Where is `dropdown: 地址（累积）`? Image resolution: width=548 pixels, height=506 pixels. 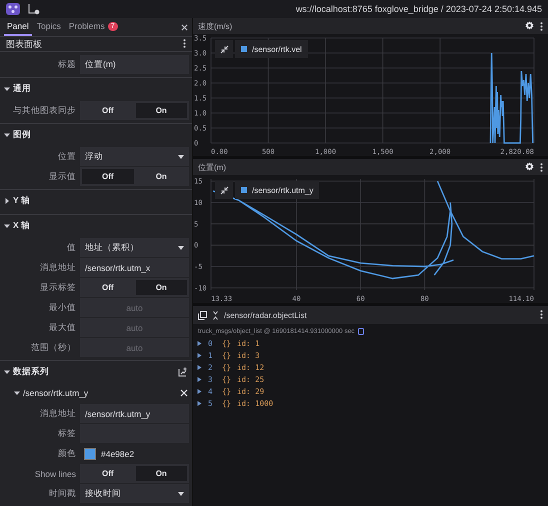
dropdown: 地址（累积） is located at coordinates (134, 247).